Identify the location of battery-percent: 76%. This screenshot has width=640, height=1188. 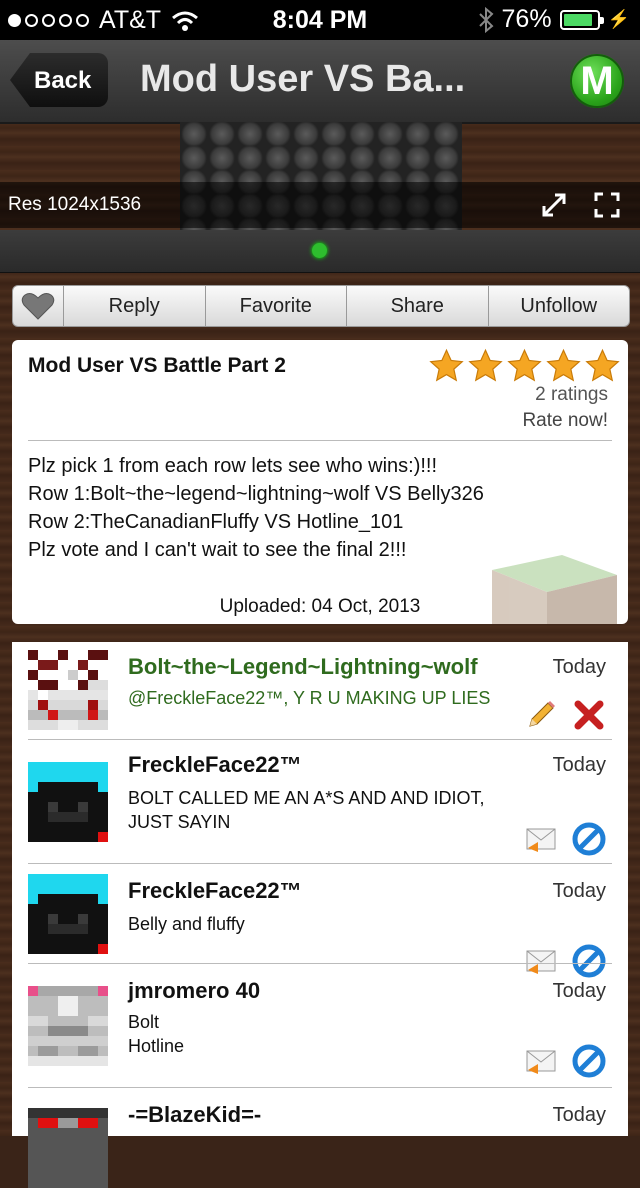
(526, 19).